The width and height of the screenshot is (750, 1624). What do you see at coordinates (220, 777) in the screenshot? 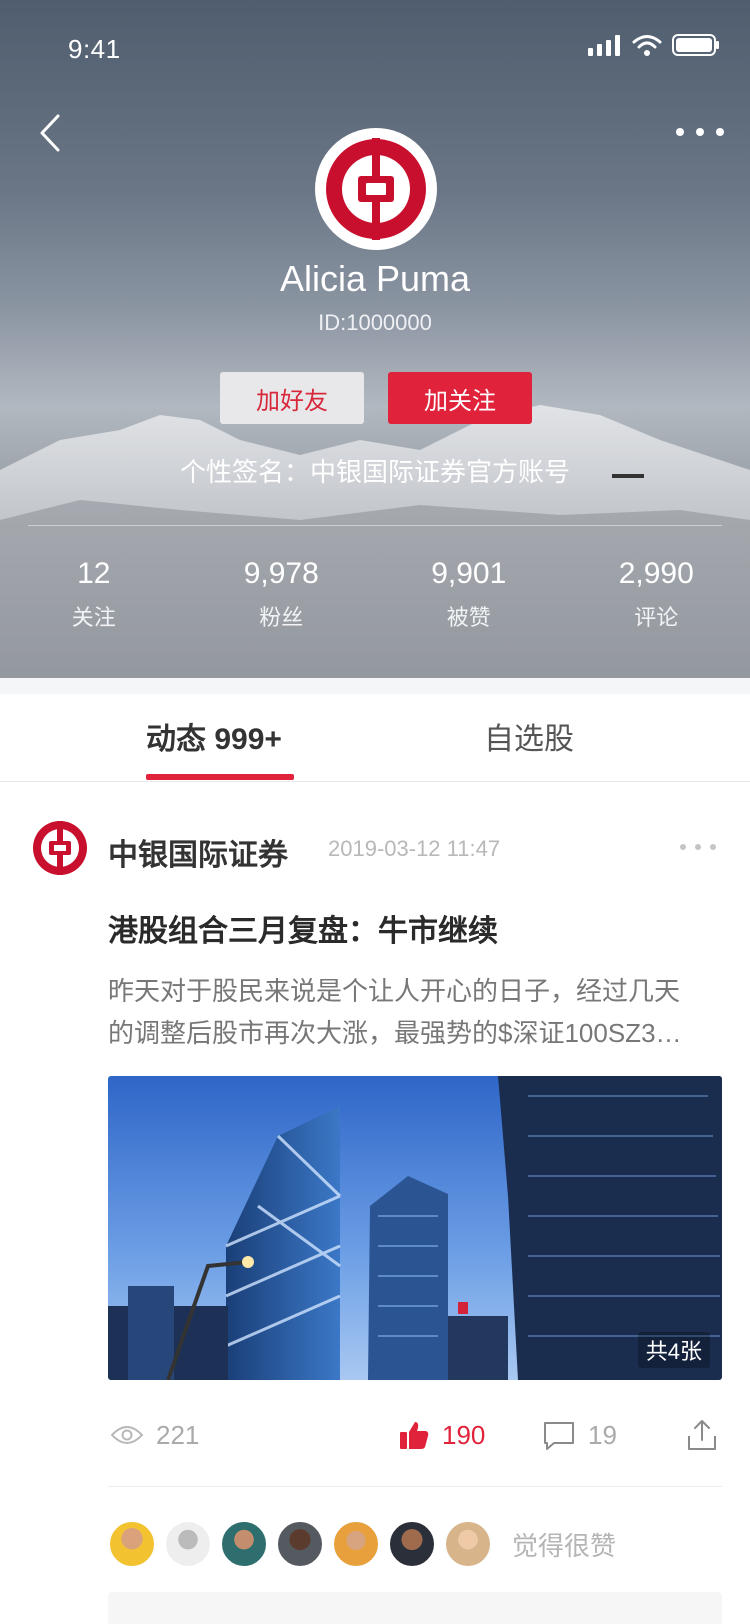
I see `tab-active-indicator` at bounding box center [220, 777].